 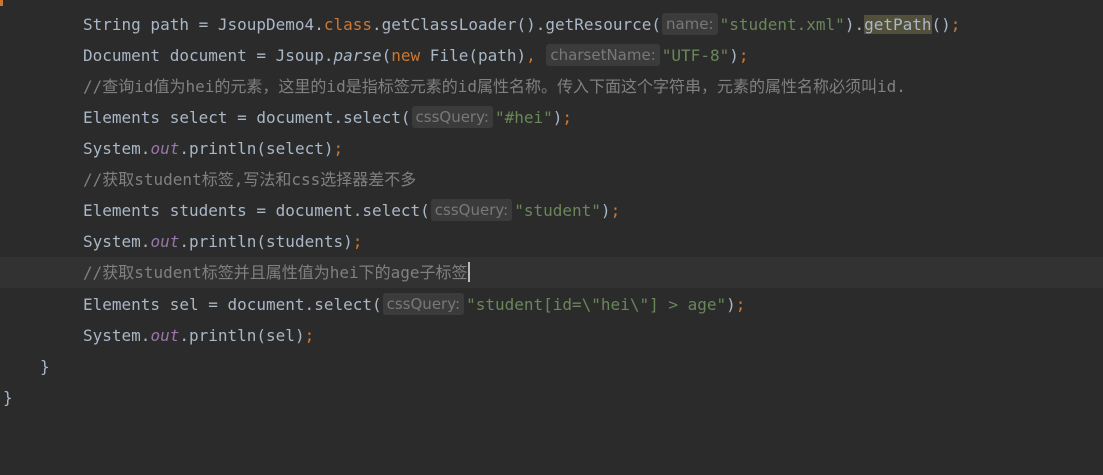 I want to click on code-token: (, so click(x=386, y=55).